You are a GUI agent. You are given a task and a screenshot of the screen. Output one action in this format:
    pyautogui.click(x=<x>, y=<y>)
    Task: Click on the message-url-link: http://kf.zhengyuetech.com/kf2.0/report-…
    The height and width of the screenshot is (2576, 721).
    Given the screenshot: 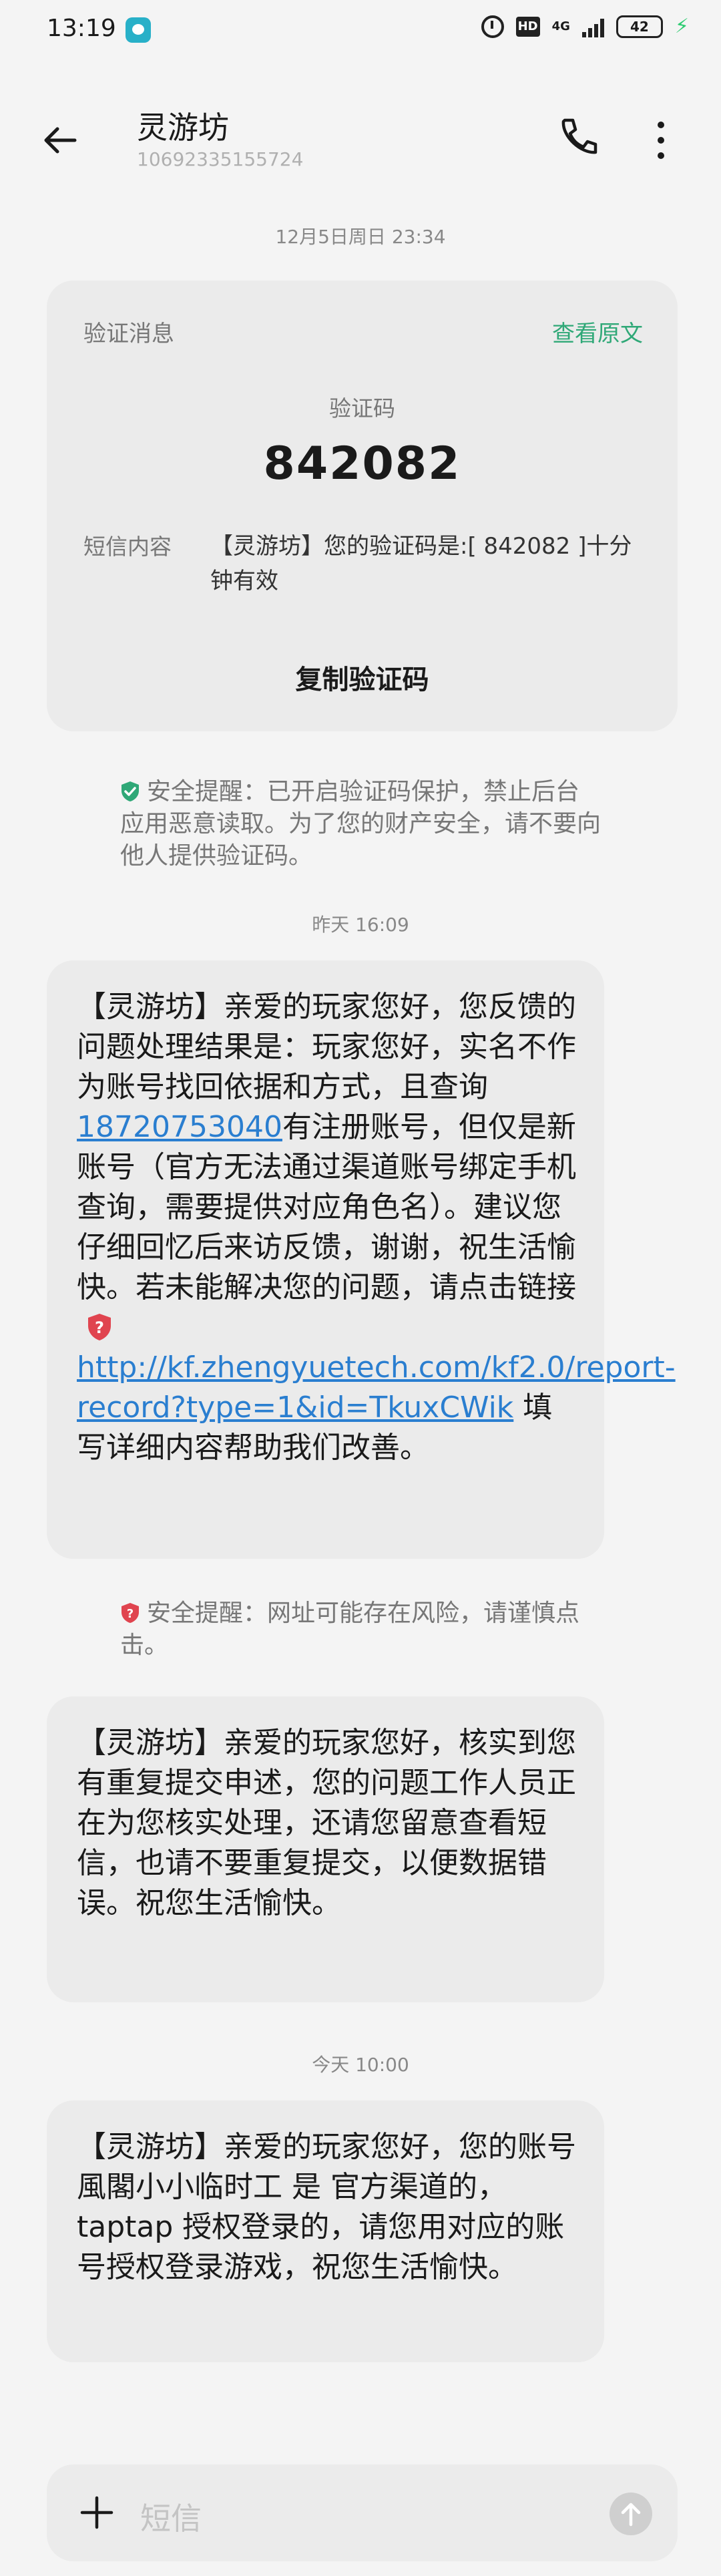 What is the action you would take?
    pyautogui.click(x=377, y=1388)
    